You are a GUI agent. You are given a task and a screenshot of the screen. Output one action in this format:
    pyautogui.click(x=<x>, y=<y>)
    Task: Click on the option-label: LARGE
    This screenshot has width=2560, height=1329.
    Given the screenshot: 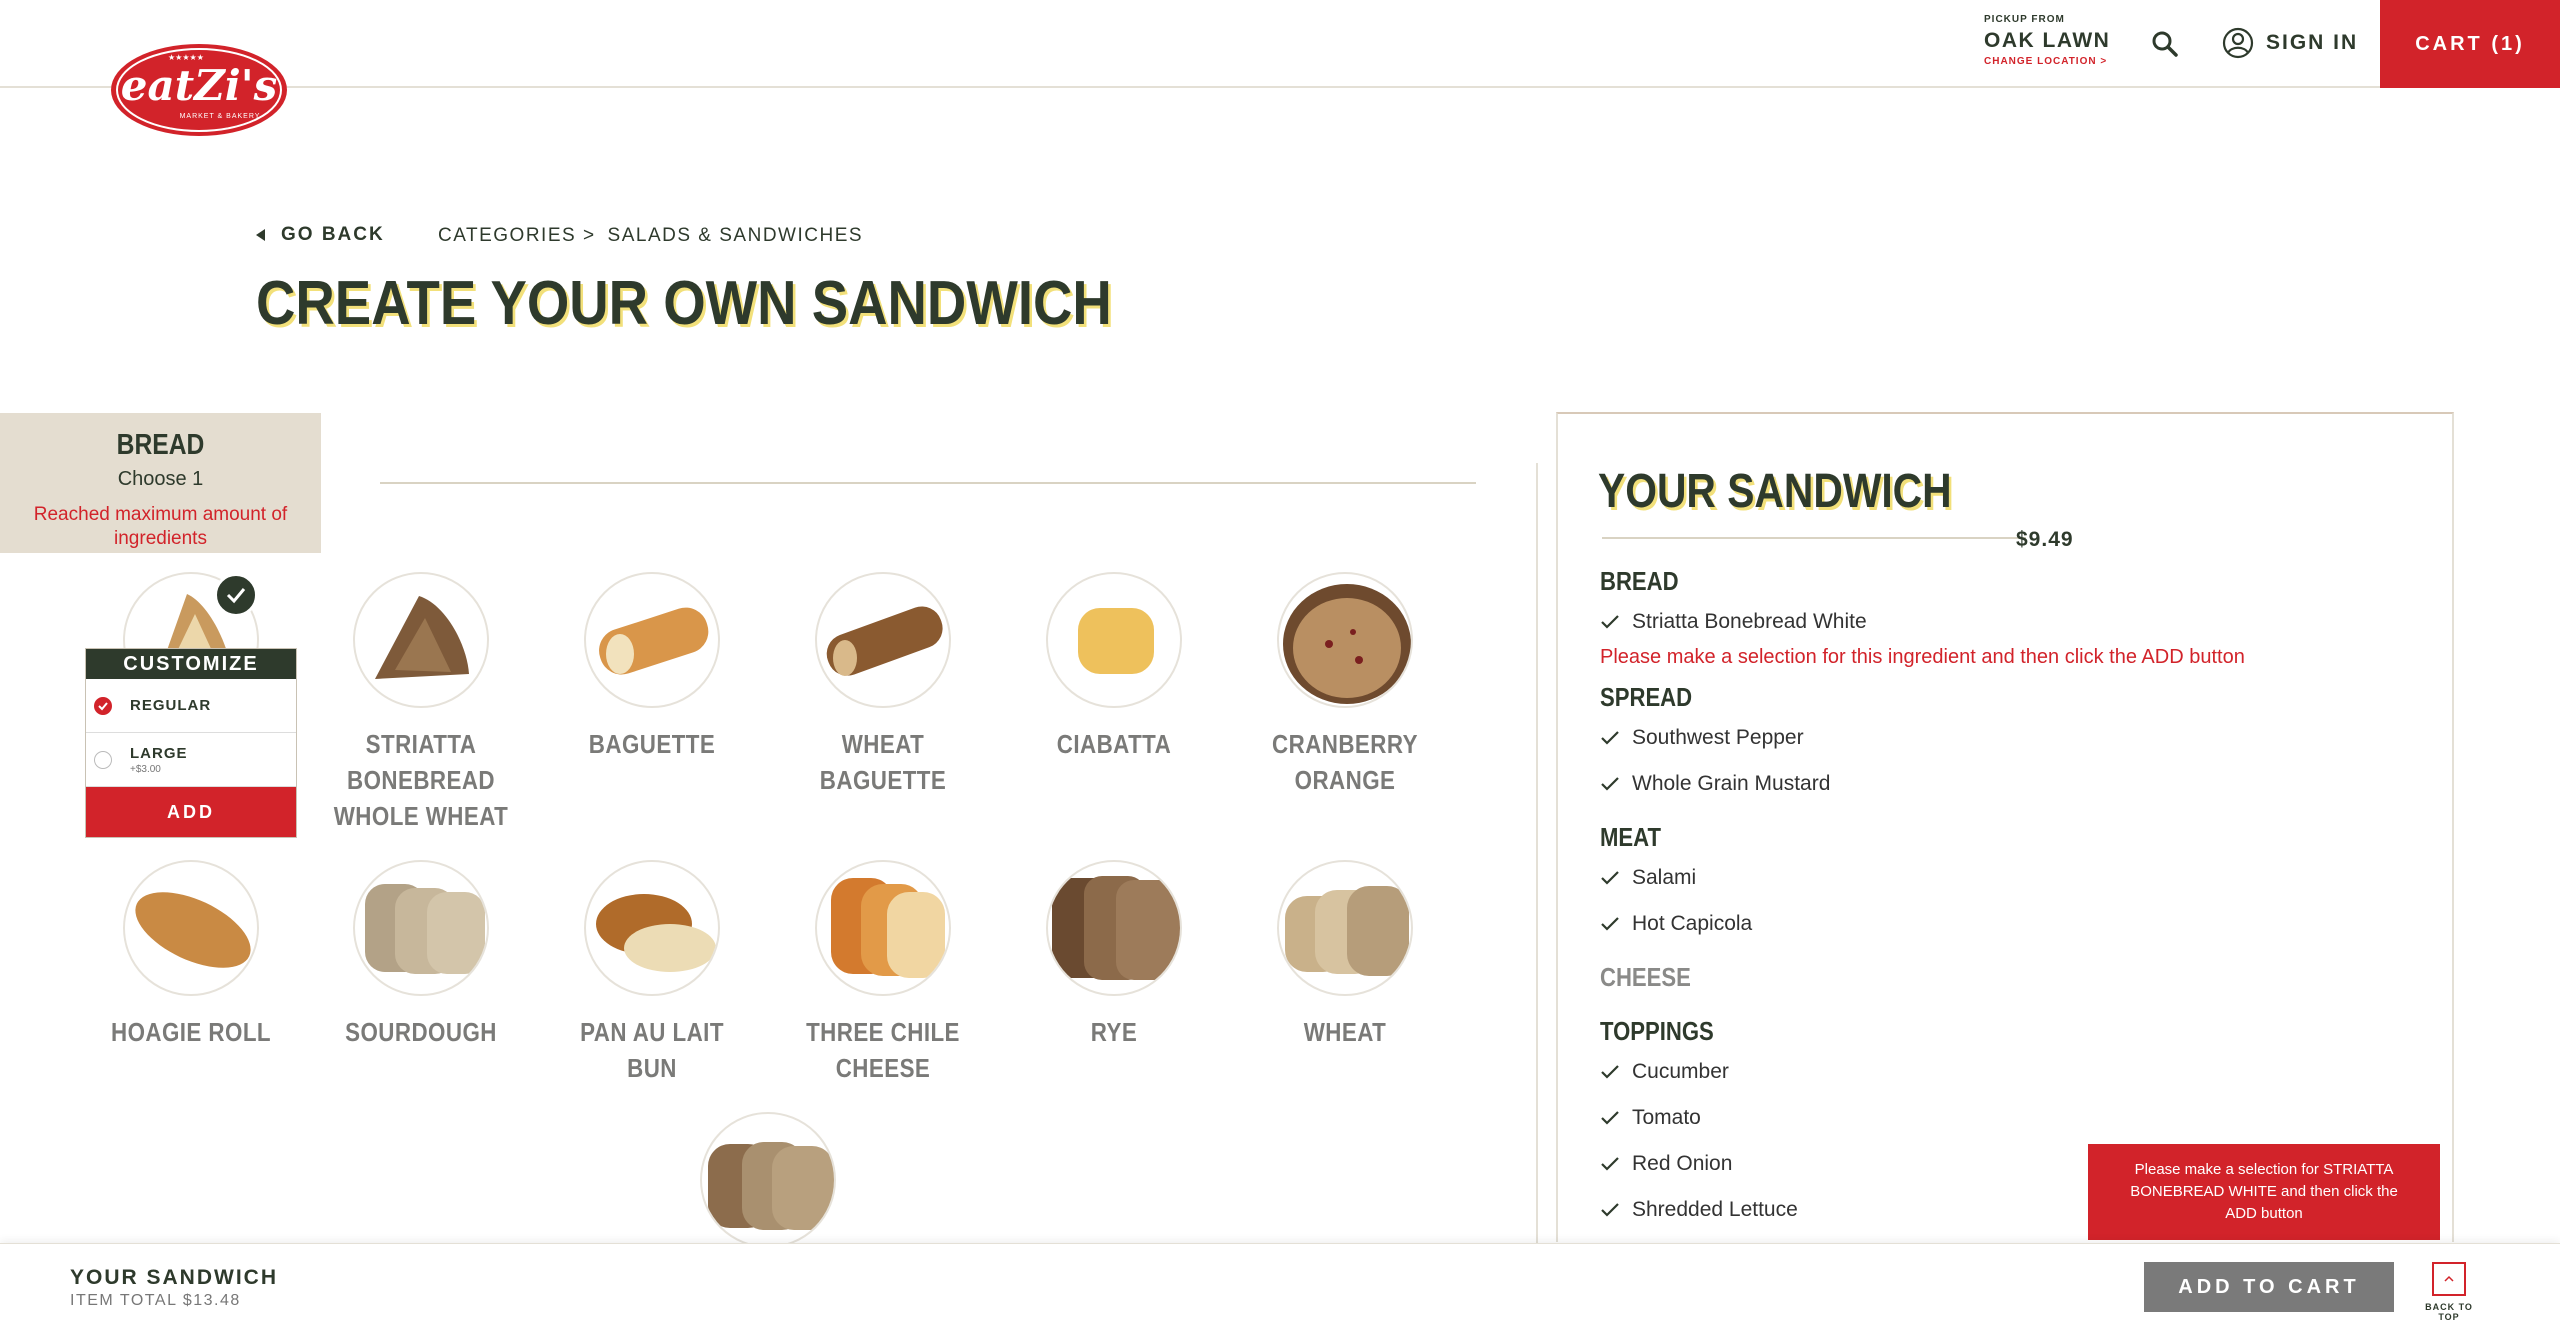 What is the action you would take?
    pyautogui.click(x=159, y=753)
    